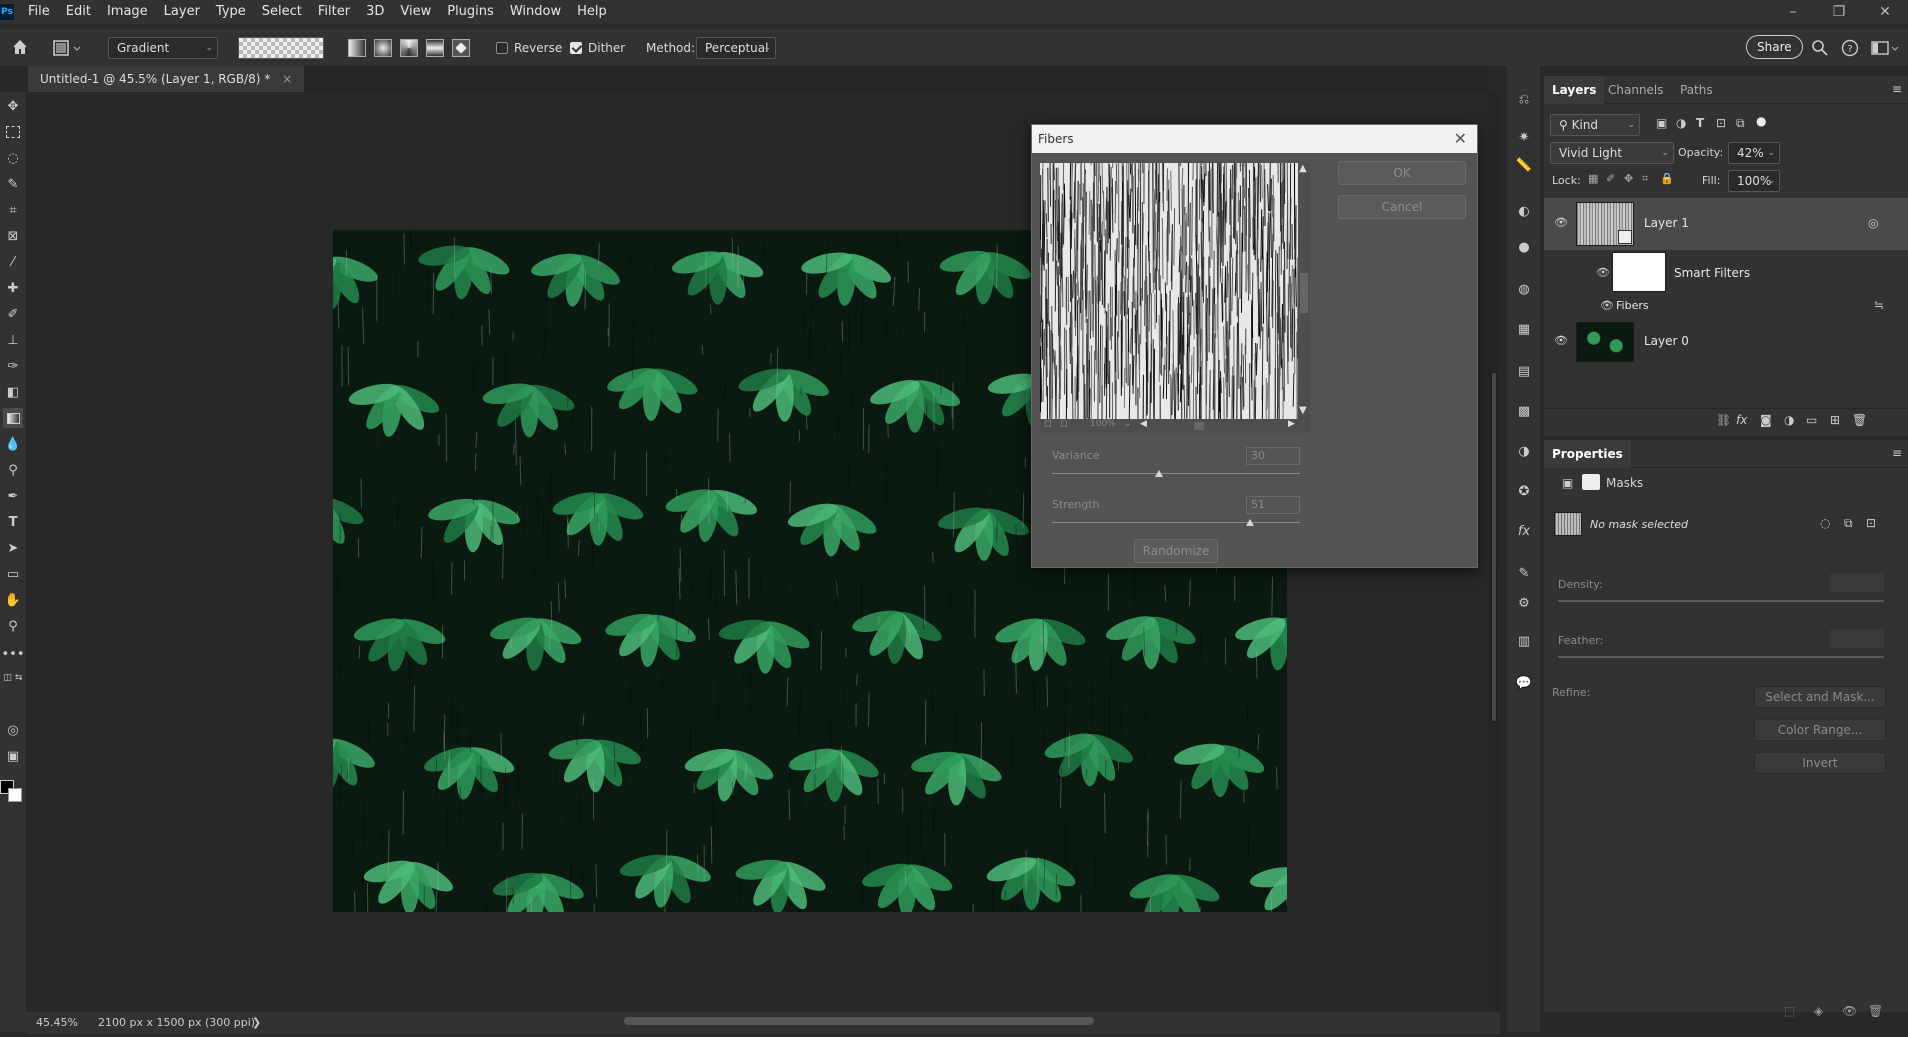 The height and width of the screenshot is (1037, 1908). What do you see at coordinates (1754, 153) in the screenshot?
I see `opacity-input: 42% ⌄` at bounding box center [1754, 153].